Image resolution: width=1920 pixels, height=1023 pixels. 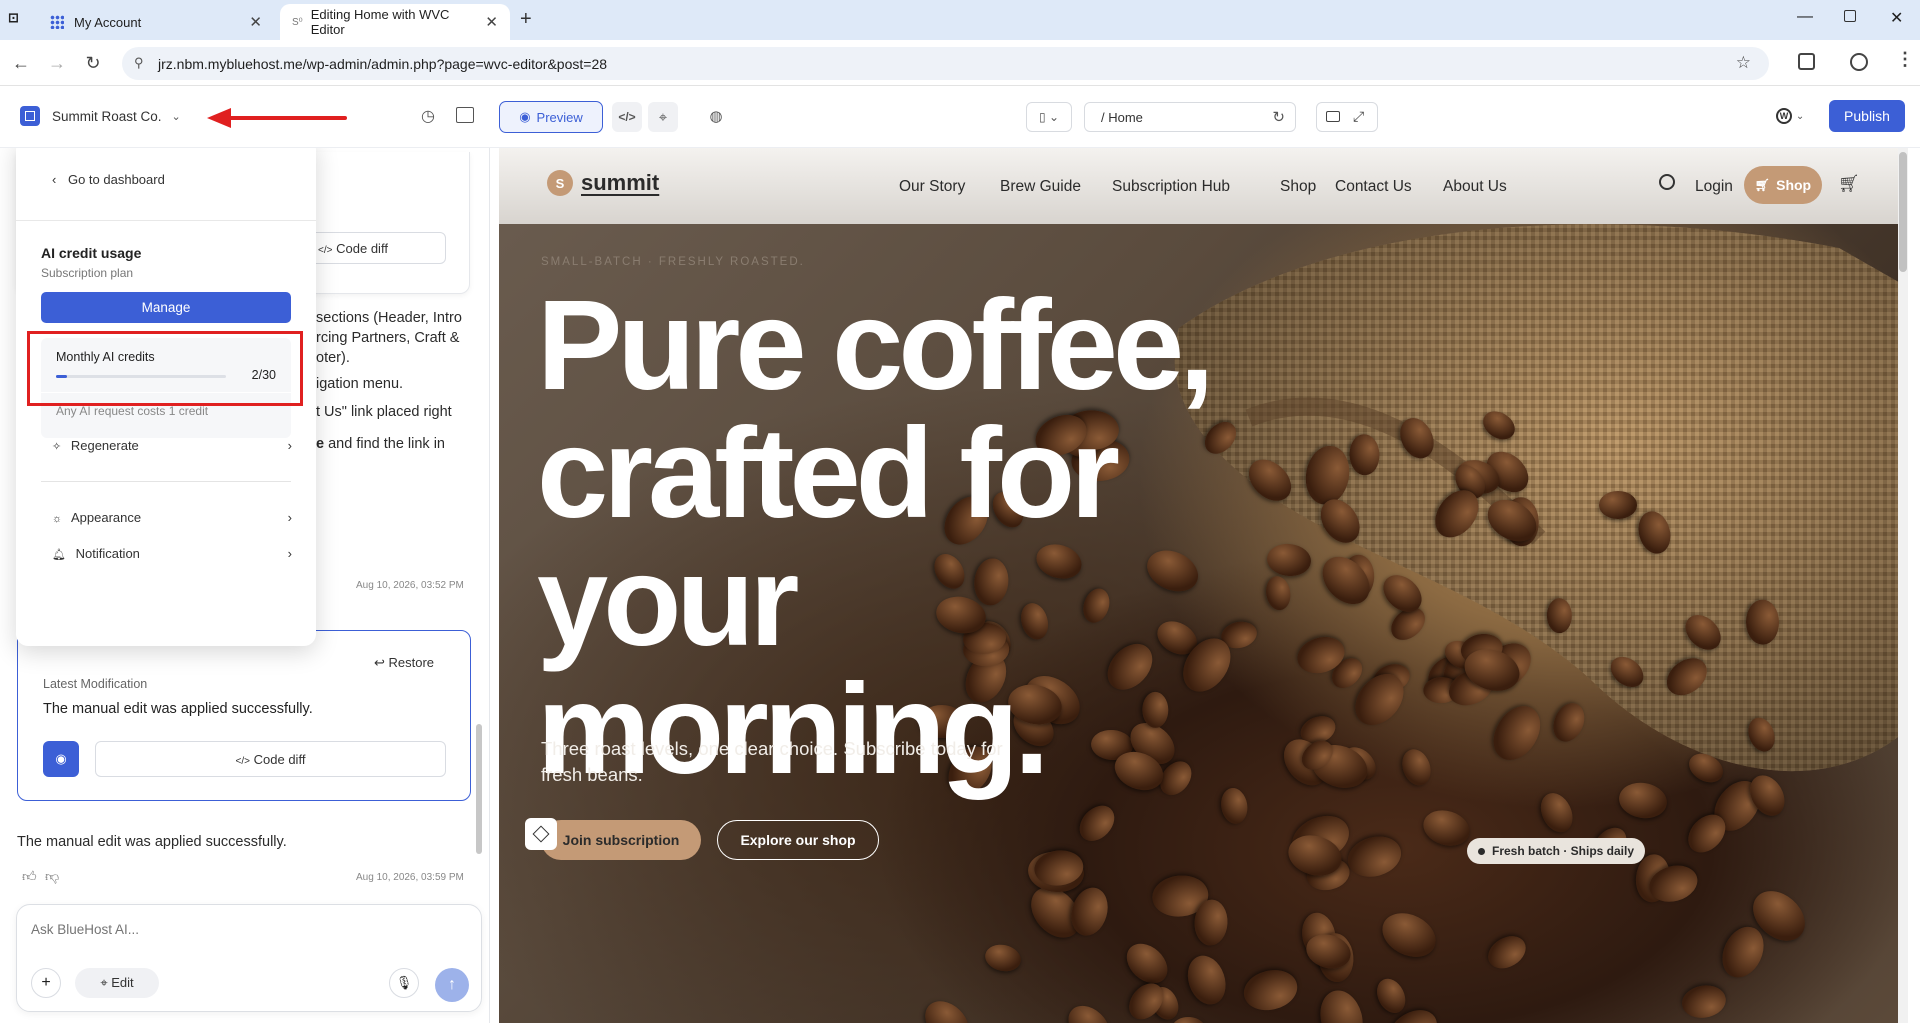 What do you see at coordinates (1714, 187) in the screenshot?
I see `login-link: Login` at bounding box center [1714, 187].